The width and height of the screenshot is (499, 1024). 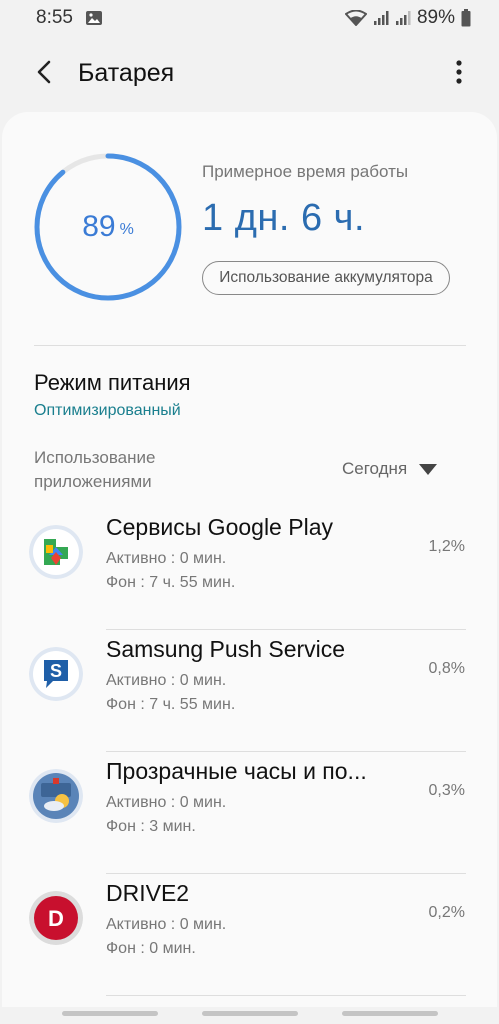 What do you see at coordinates (446, 912) in the screenshot?
I see `app-usage-percent: 0,2%` at bounding box center [446, 912].